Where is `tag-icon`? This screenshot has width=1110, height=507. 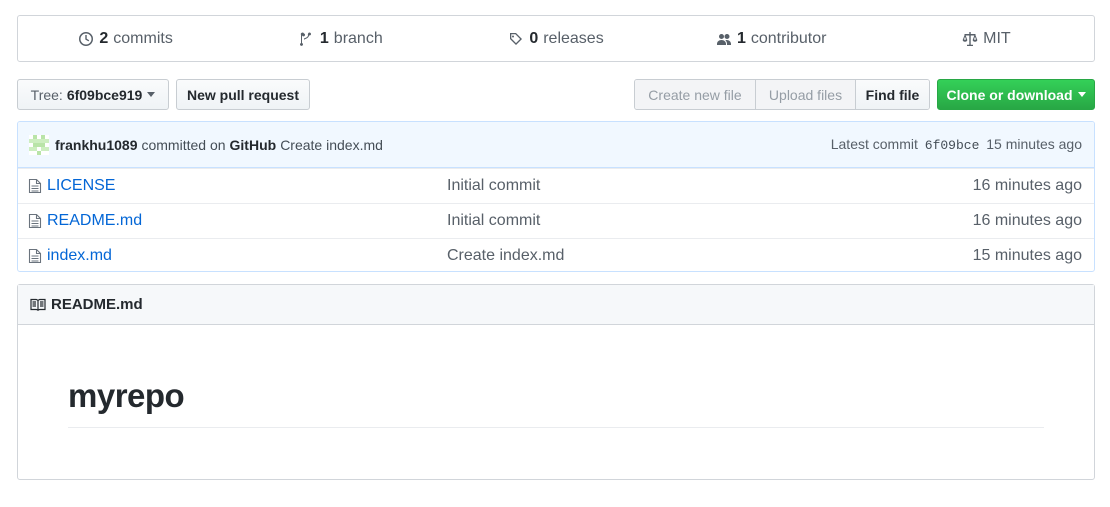 tag-icon is located at coordinates (516, 38).